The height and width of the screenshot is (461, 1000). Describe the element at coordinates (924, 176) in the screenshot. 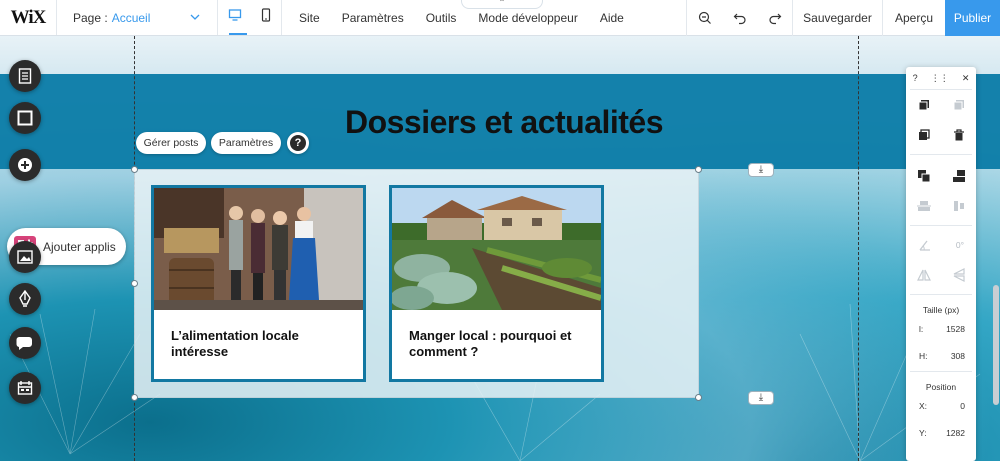

I see `bring-forward-icon` at that location.